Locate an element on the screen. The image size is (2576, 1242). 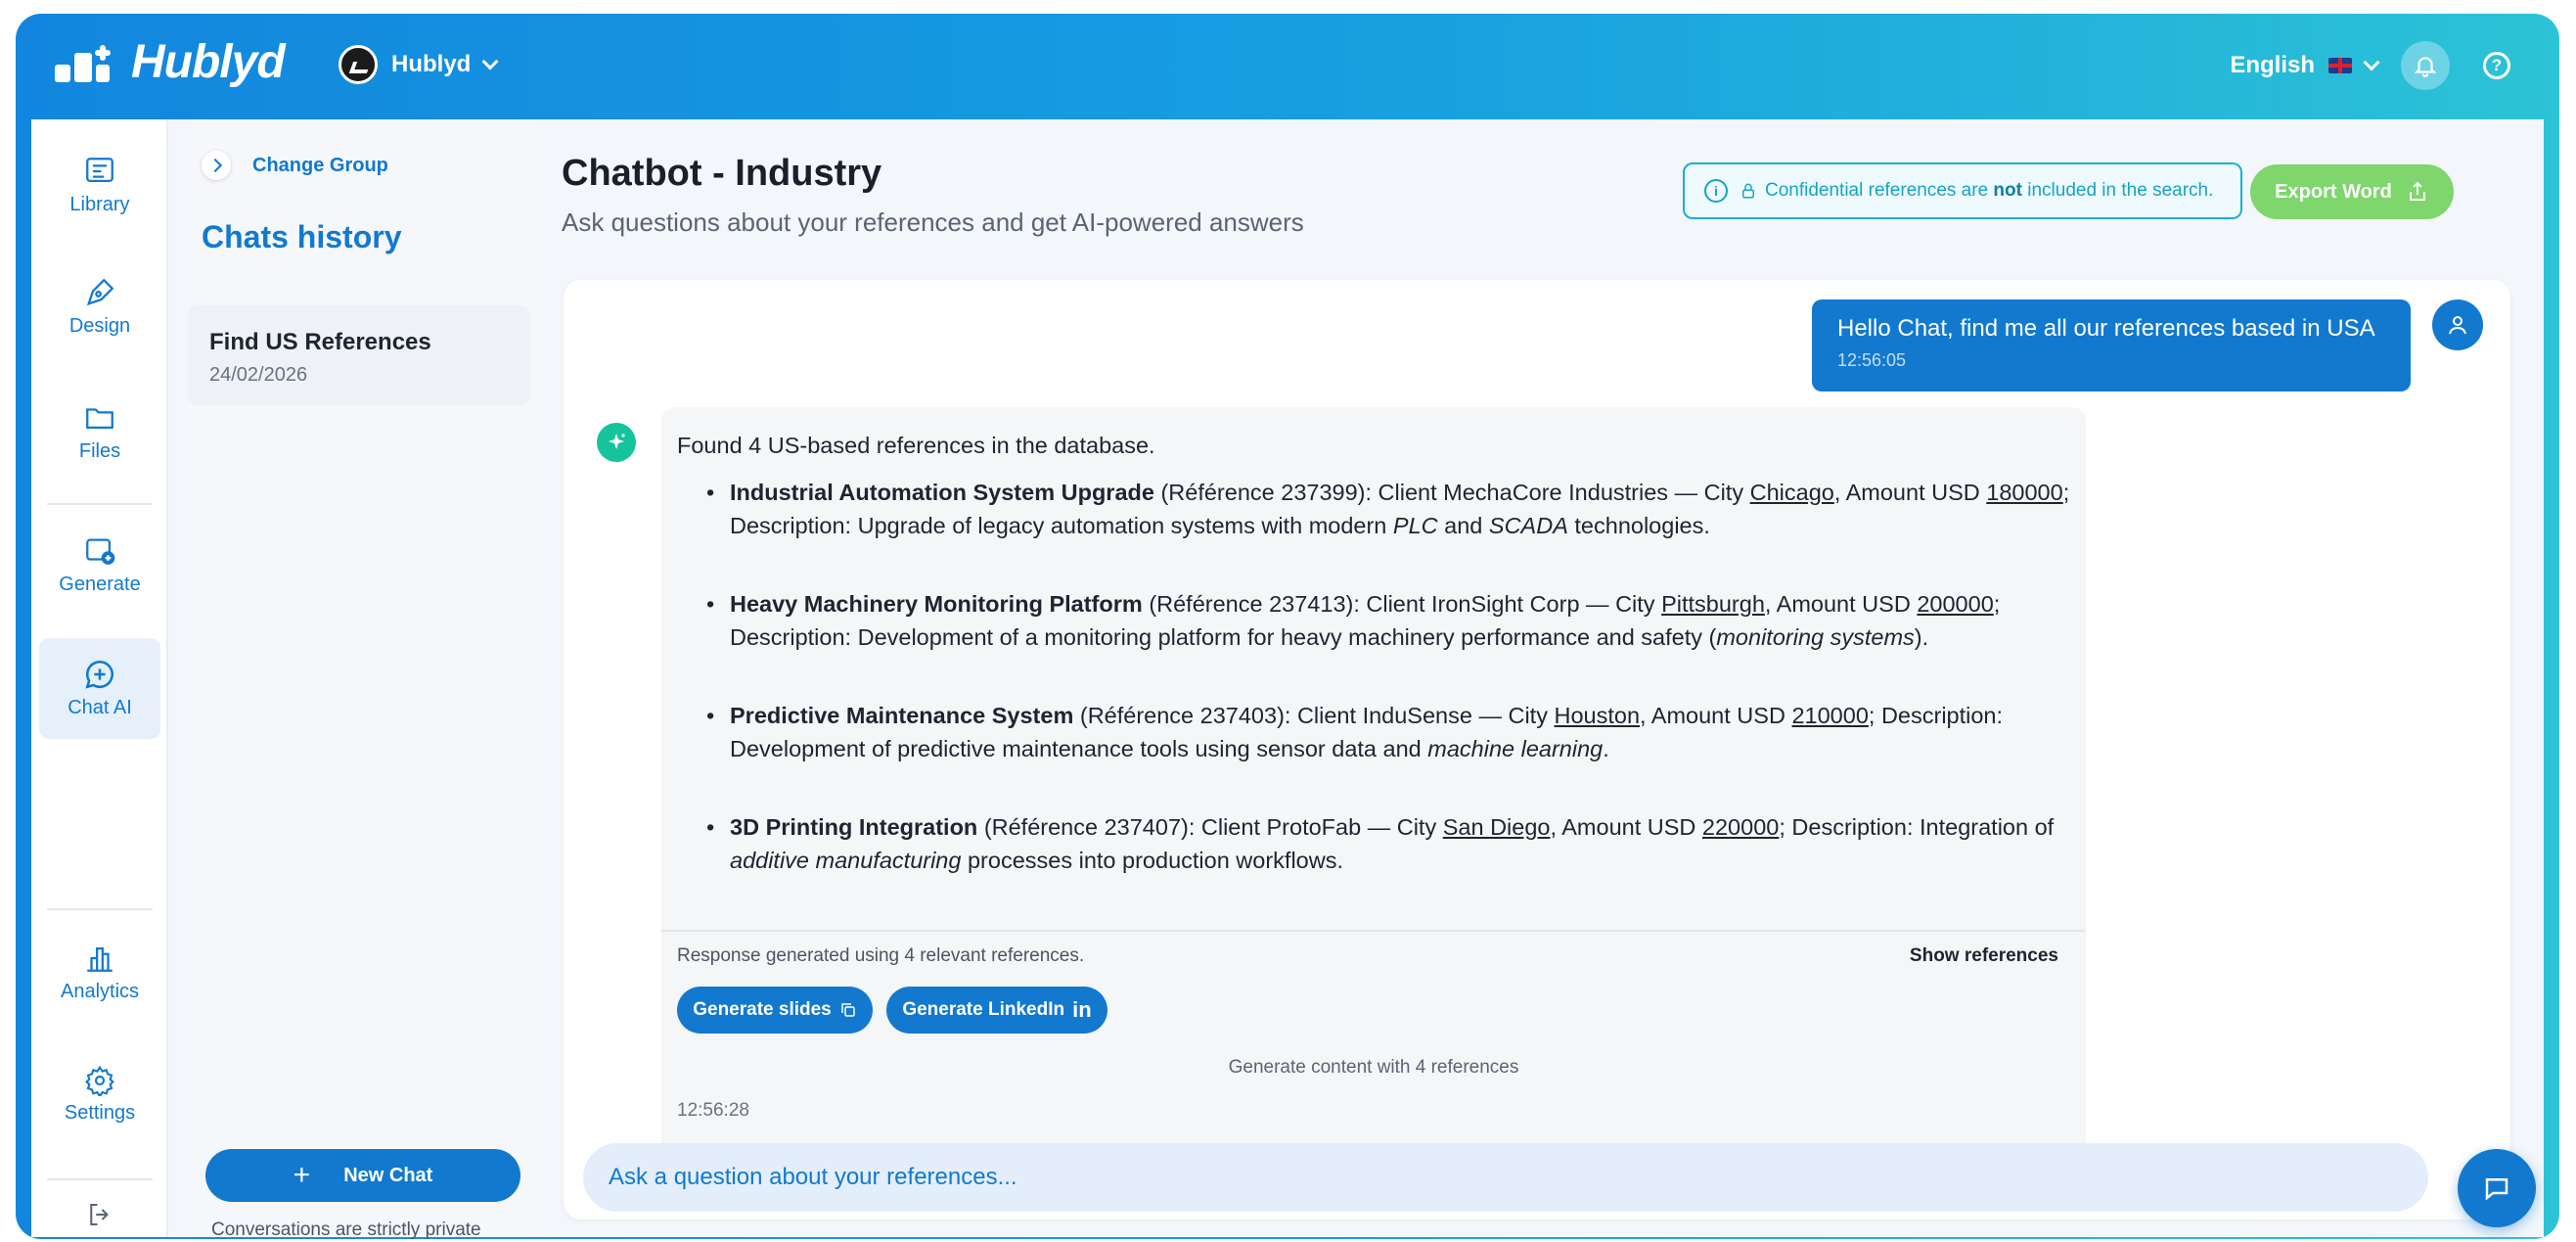
logo: Hublyd is located at coordinates (170, 62).